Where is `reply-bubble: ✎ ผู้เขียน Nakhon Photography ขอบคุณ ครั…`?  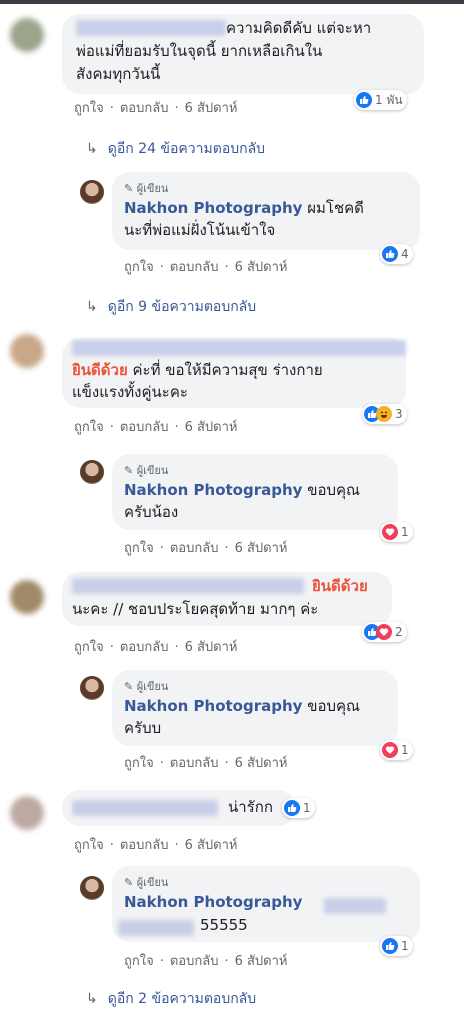
reply-bubble: ✎ ผู้เขียน Nakhon Photography ขอบคุณ ครั… is located at coordinates (255, 492).